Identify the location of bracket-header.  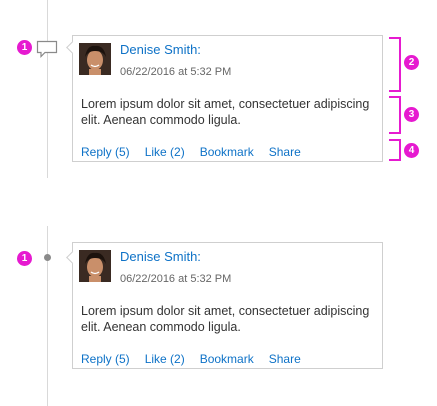
(395, 64).